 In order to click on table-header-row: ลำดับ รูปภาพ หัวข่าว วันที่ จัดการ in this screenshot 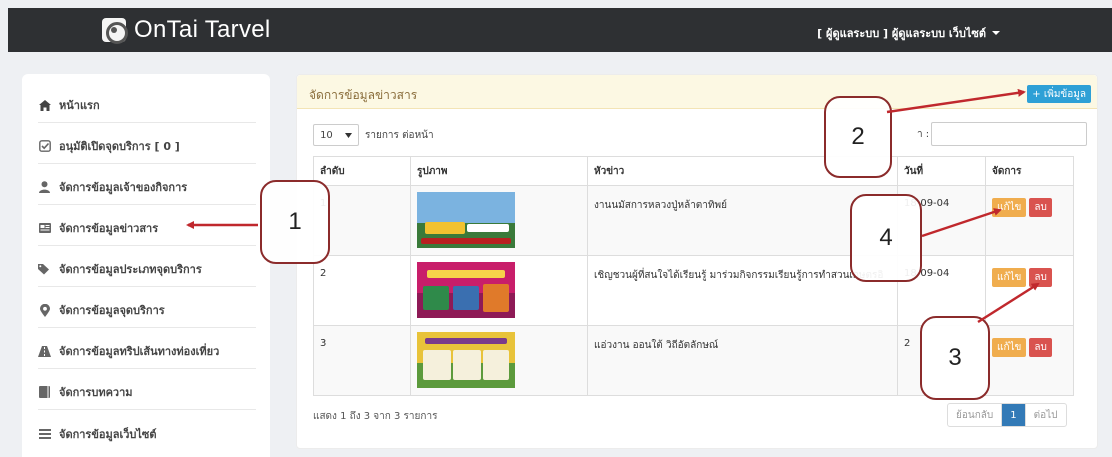, I will do `click(693, 171)`.